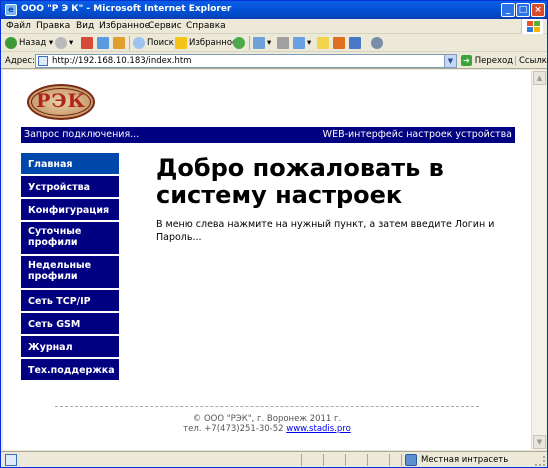 Image resolution: width=548 pixels, height=468 pixels. I want to click on stop-icon, so click(87, 42).